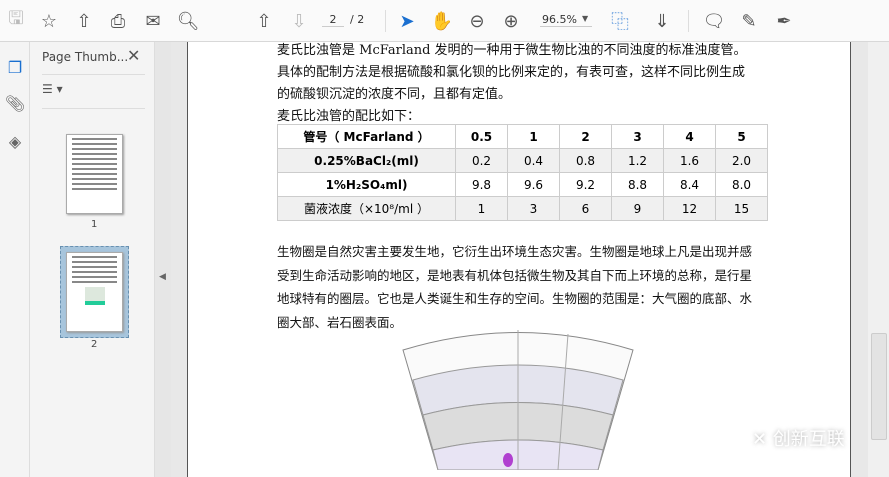 The image size is (889, 477). I want to click on thumbnail-label: 2, so click(94, 344).